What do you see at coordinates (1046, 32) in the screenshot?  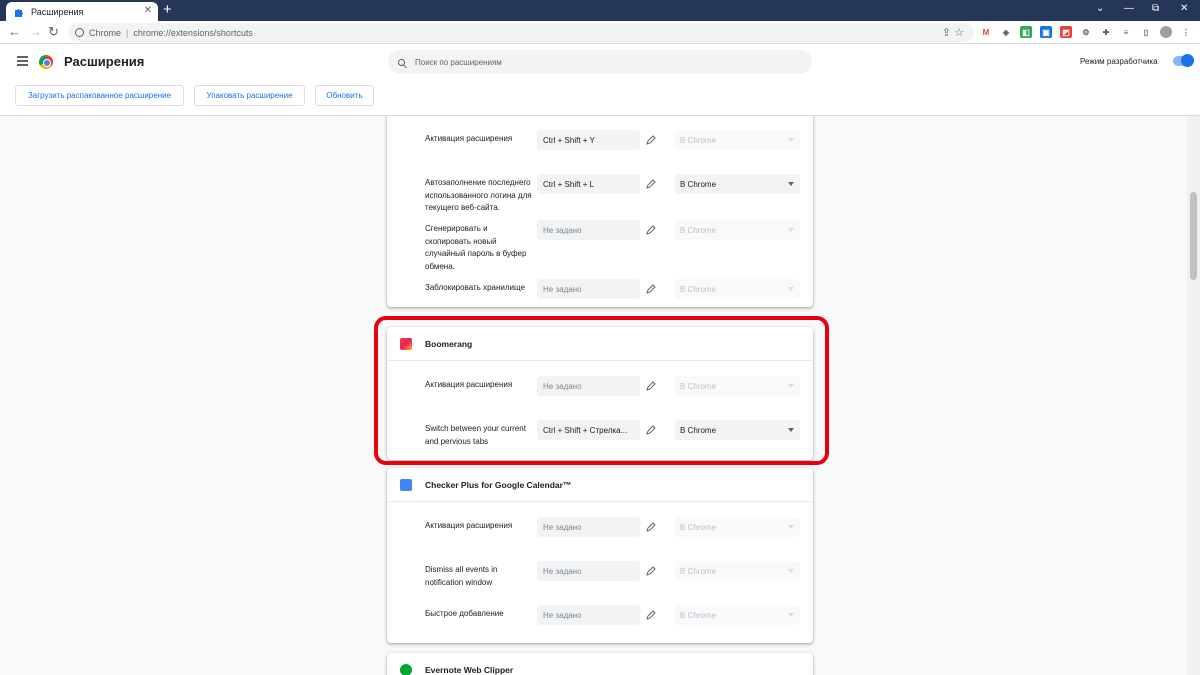 I see `calendar-extension-icon: ▣` at bounding box center [1046, 32].